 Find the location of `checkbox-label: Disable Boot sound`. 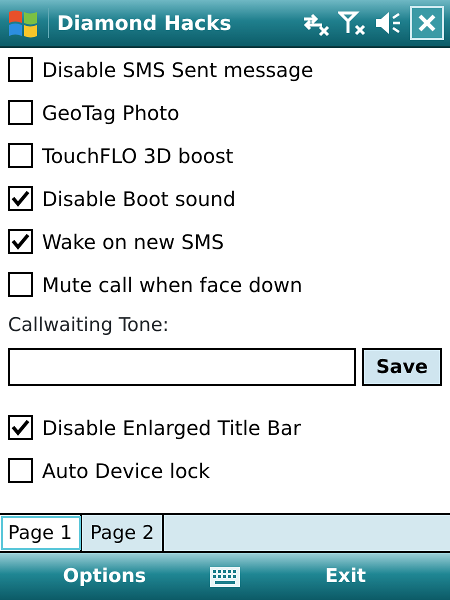

checkbox-label: Disable Boot sound is located at coordinates (139, 199).